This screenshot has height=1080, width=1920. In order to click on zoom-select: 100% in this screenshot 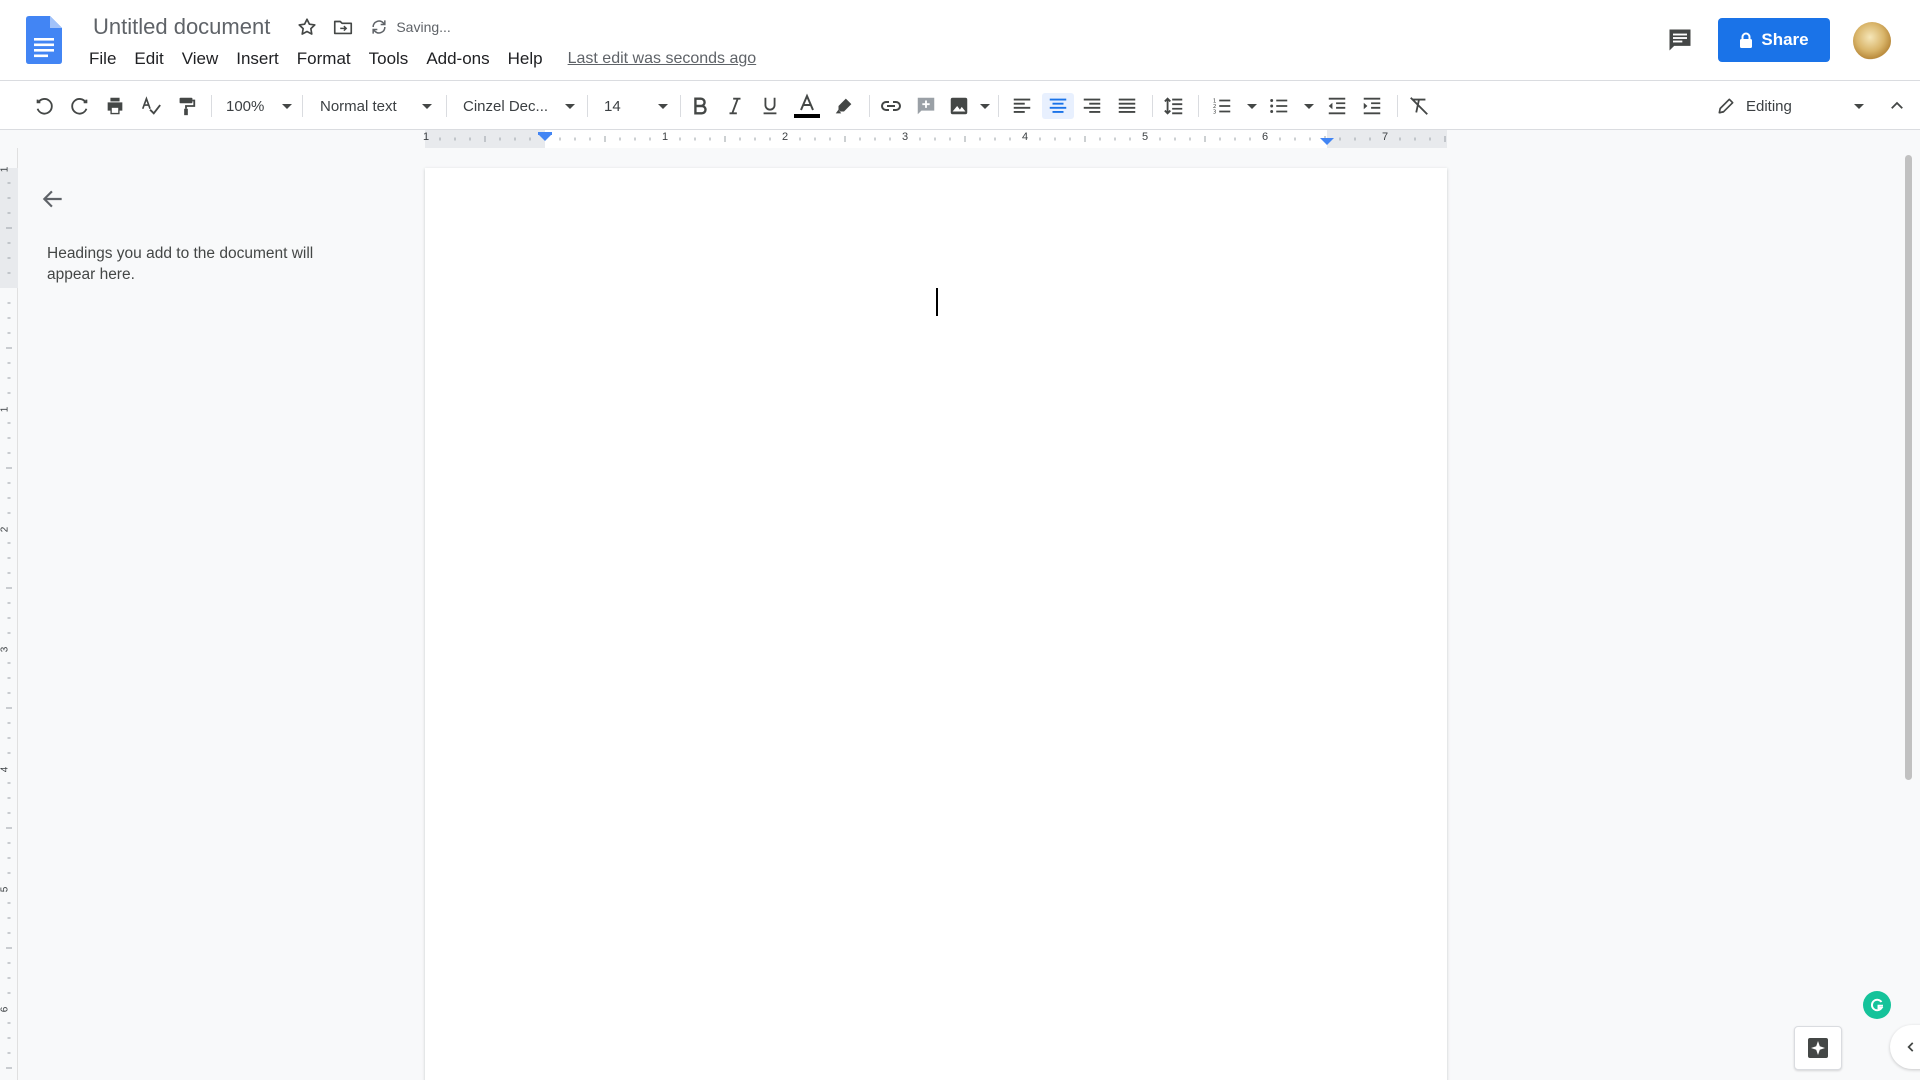, I will do `click(259, 106)`.